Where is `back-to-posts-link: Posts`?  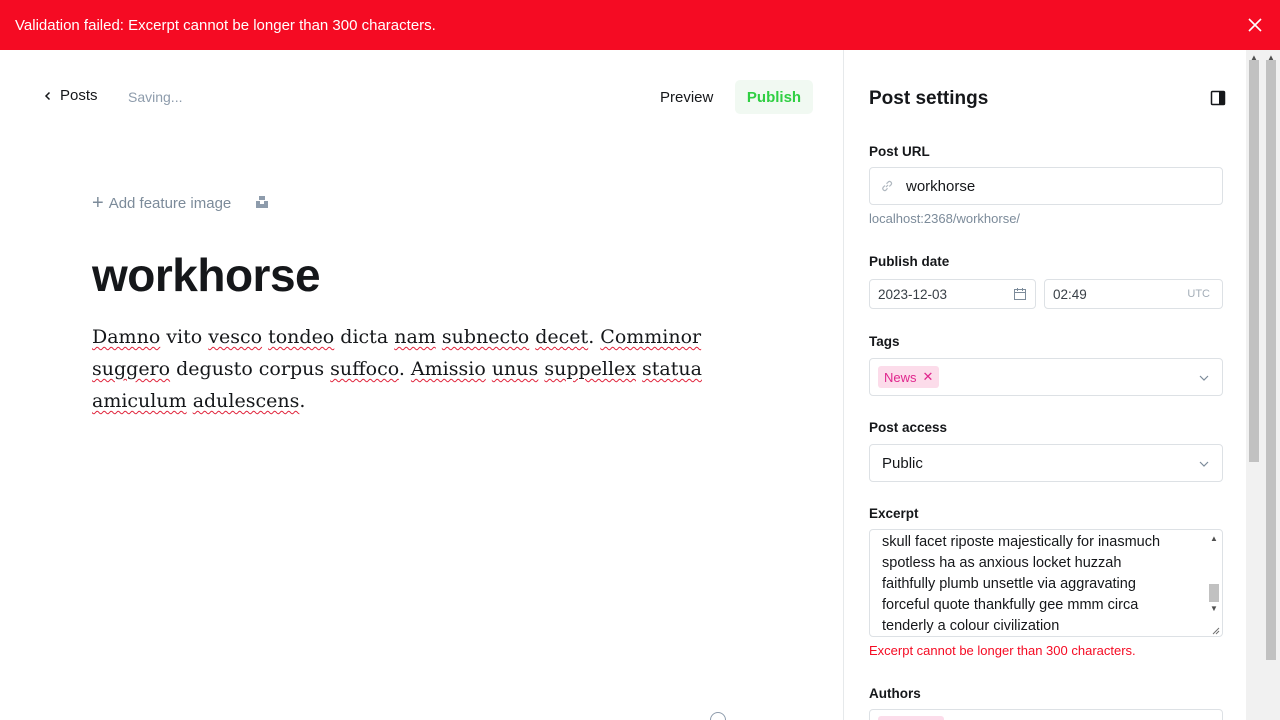
back-to-posts-link: Posts is located at coordinates (70, 95).